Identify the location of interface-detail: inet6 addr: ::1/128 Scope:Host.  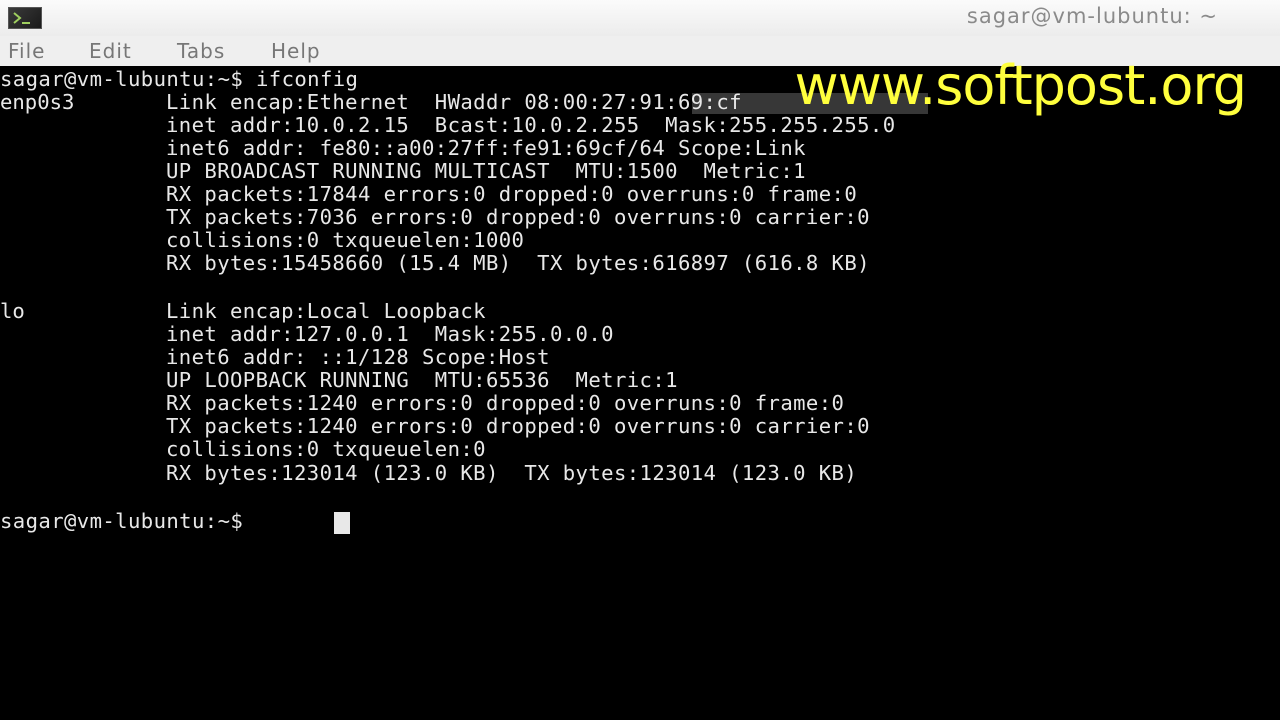
(358, 357).